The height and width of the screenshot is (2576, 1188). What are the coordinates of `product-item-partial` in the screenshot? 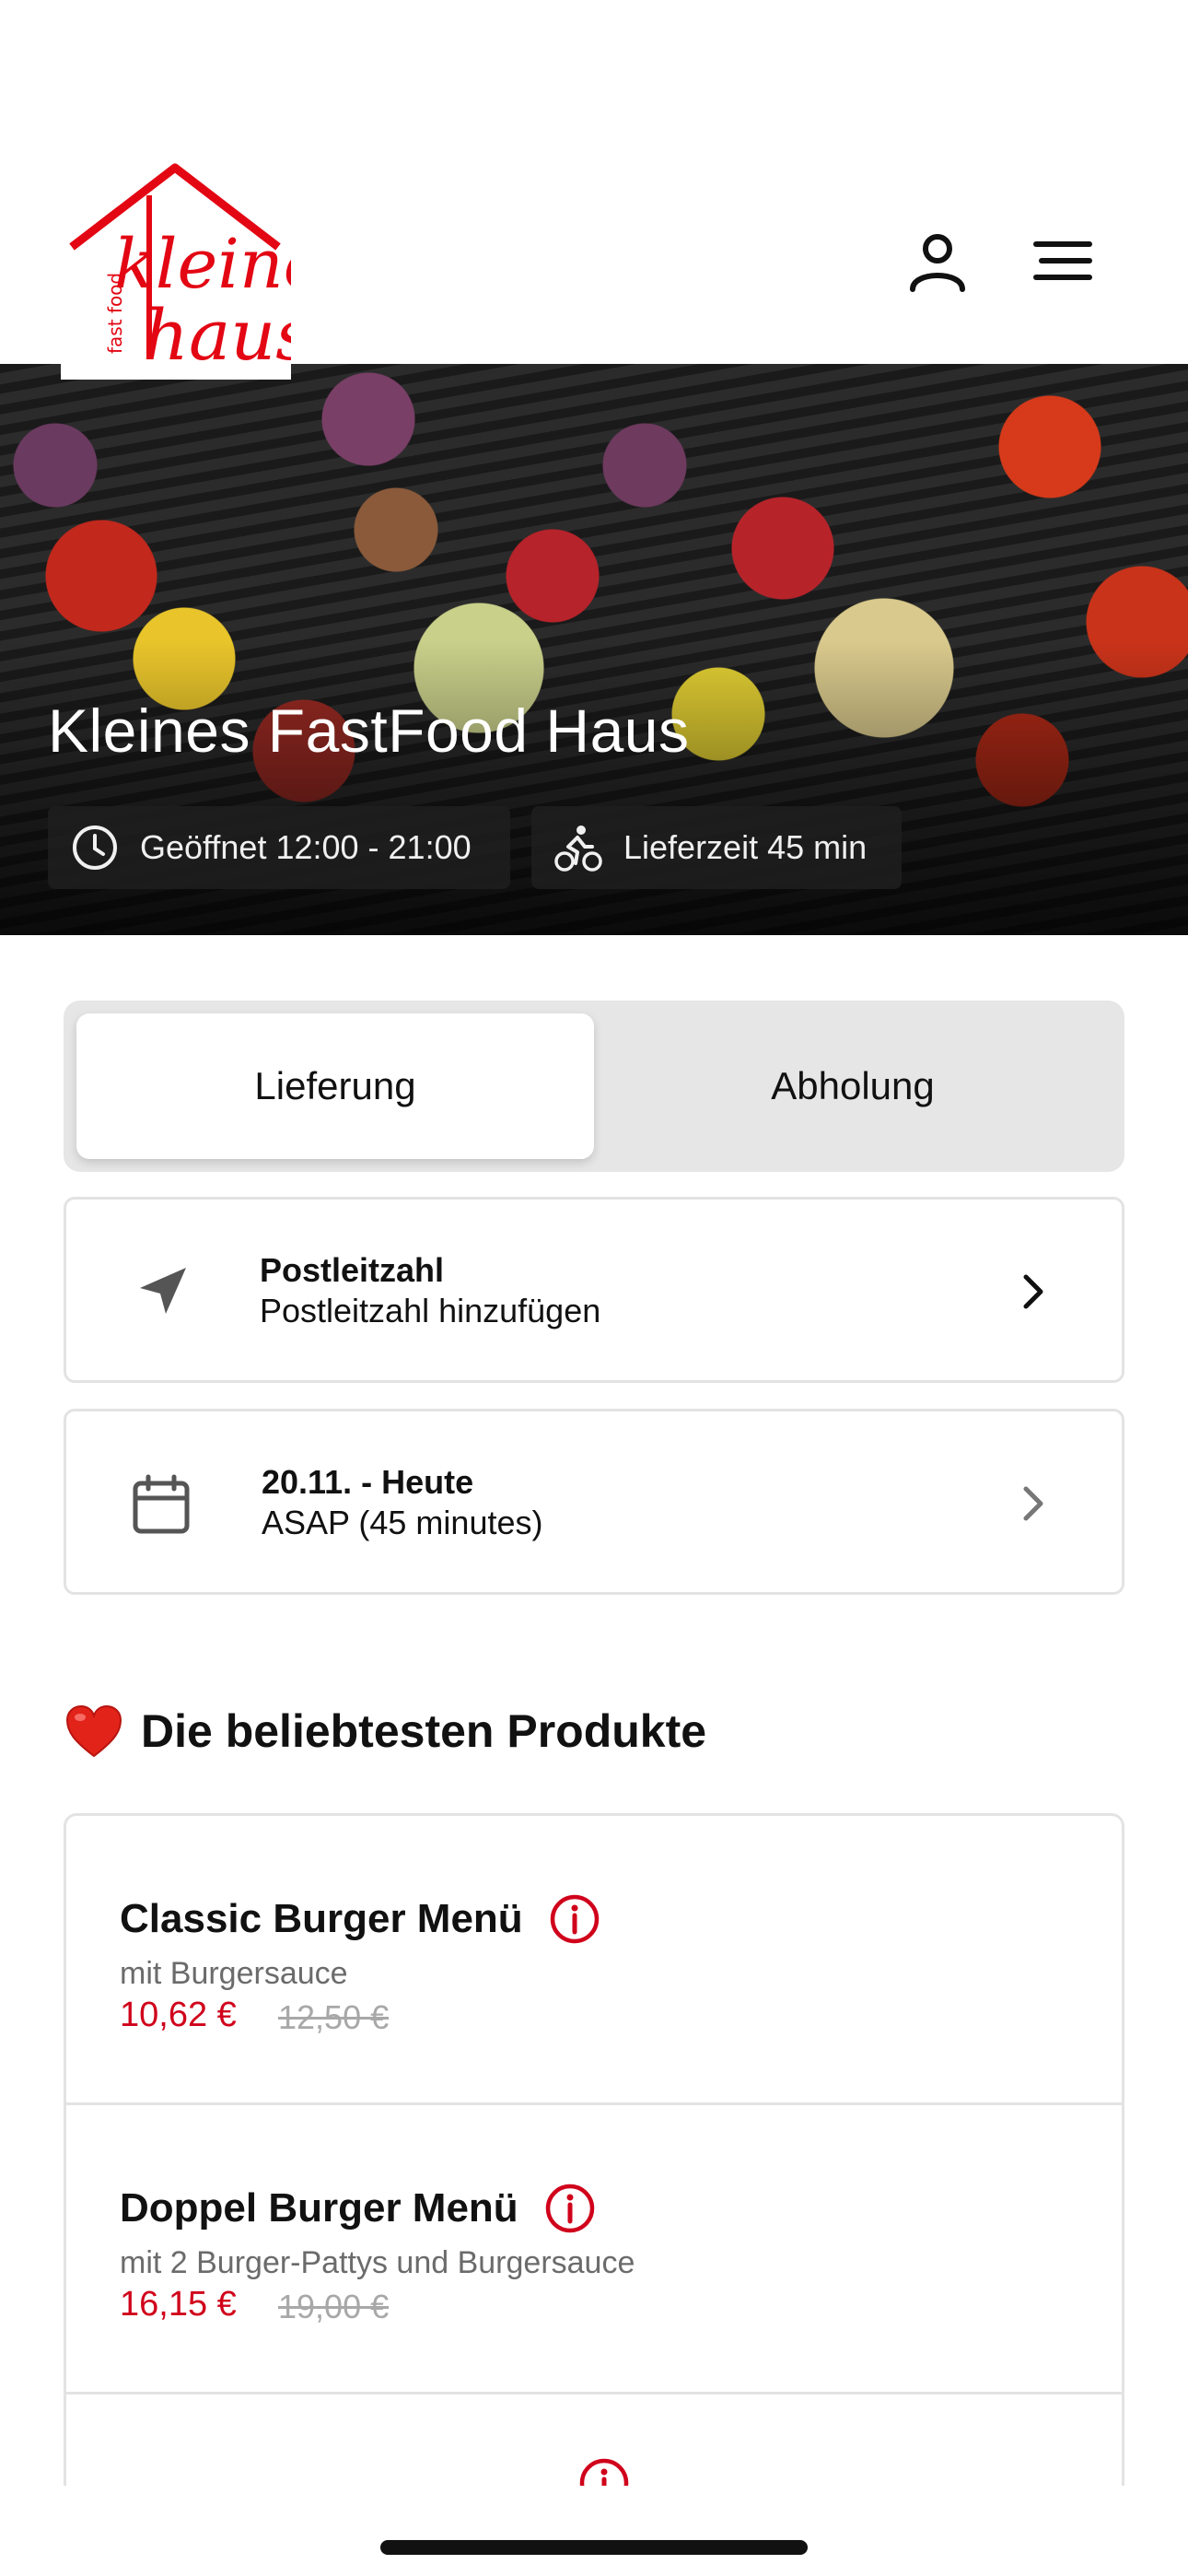 It's located at (594, 2440).